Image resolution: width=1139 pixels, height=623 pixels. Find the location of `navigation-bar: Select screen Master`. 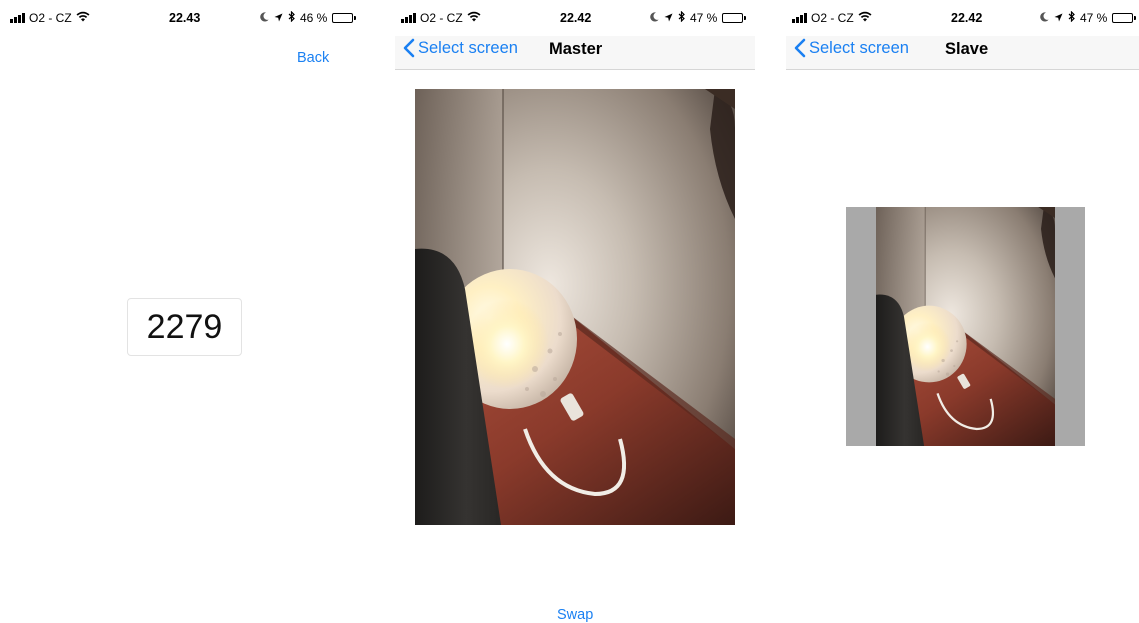

navigation-bar: Select screen Master is located at coordinates (575, 53).